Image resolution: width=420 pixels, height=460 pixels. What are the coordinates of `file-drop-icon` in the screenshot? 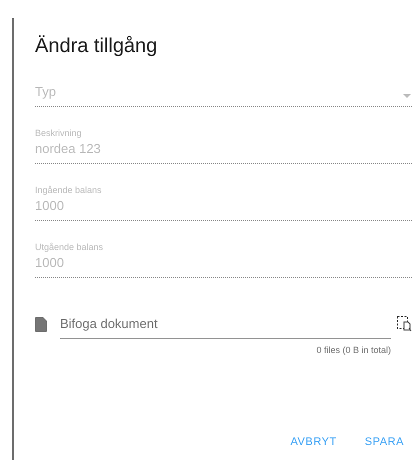 It's located at (404, 324).